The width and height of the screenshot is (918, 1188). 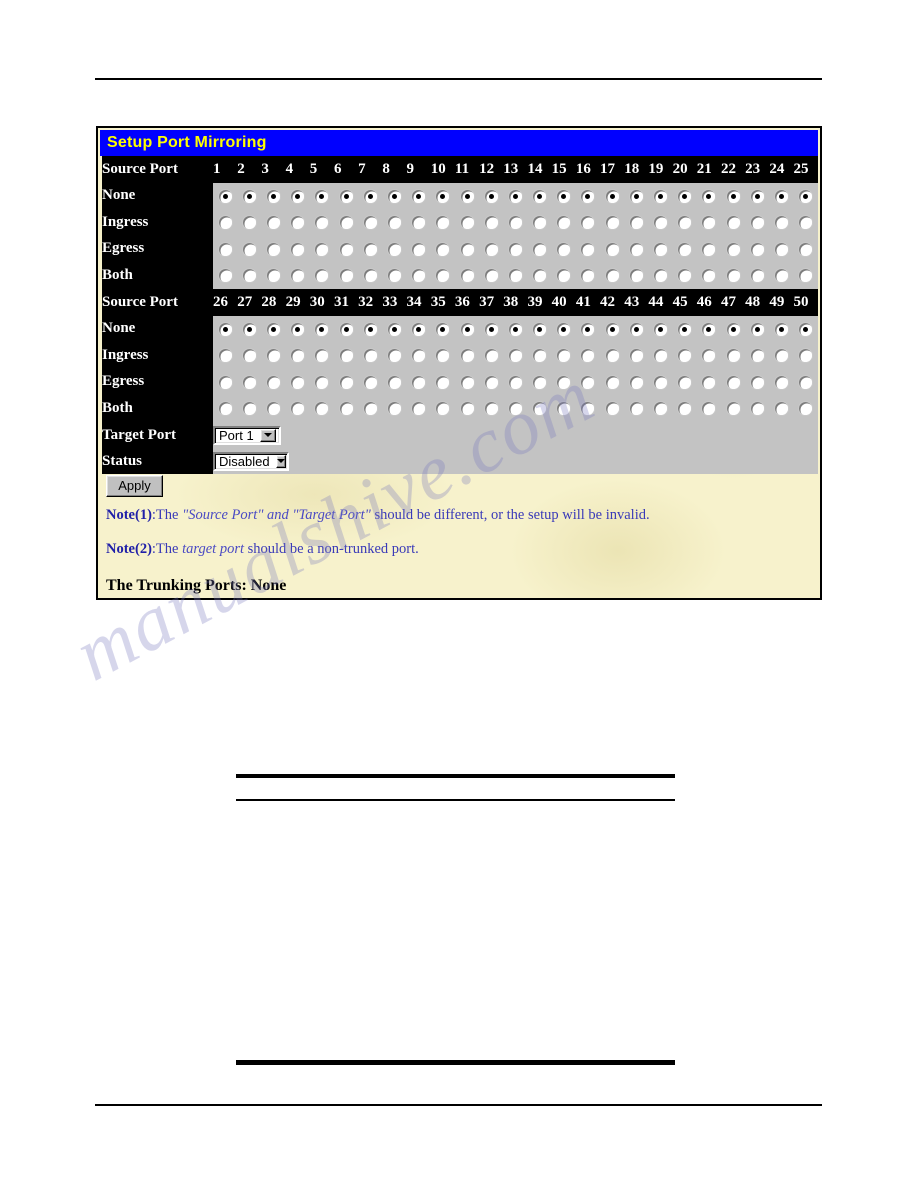 I want to click on radio-cell-port-29-egress, so click(x=297, y=381).